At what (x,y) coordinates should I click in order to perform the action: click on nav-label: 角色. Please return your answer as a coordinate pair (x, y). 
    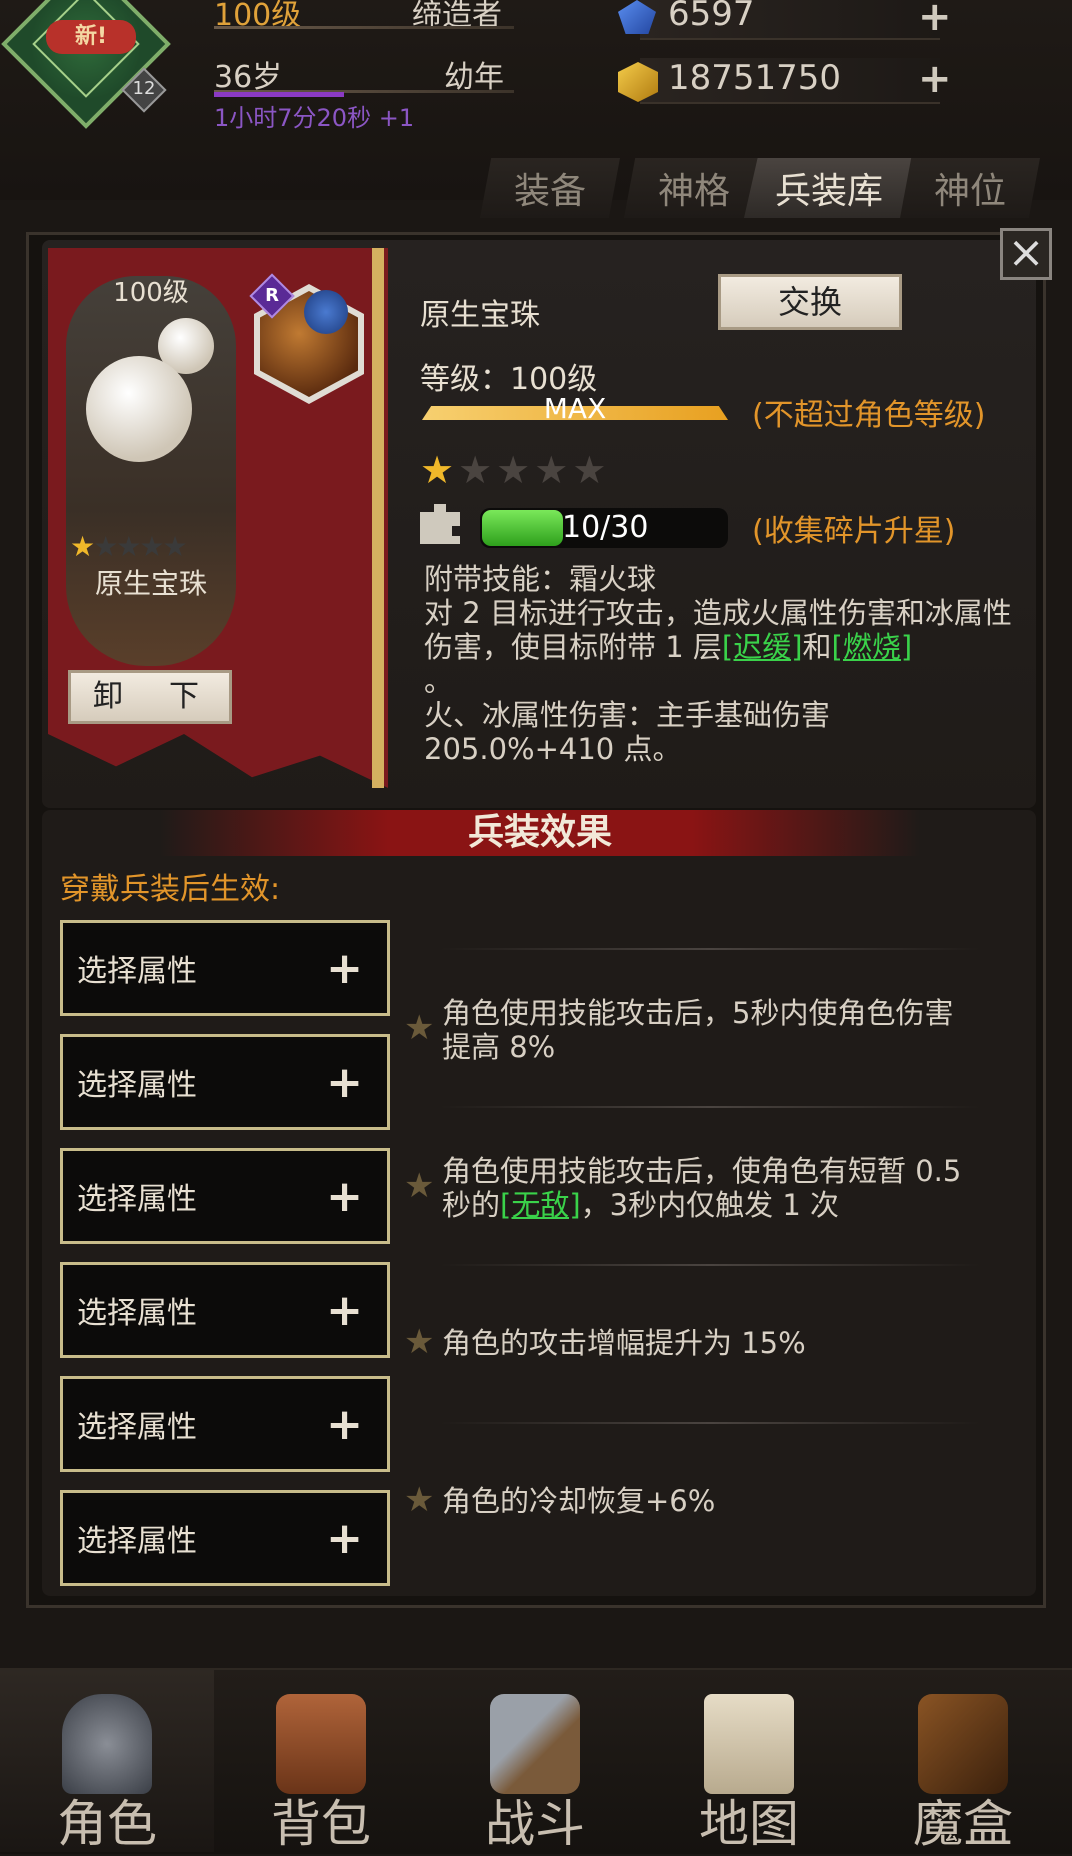
    Looking at the image, I should click on (107, 1824).